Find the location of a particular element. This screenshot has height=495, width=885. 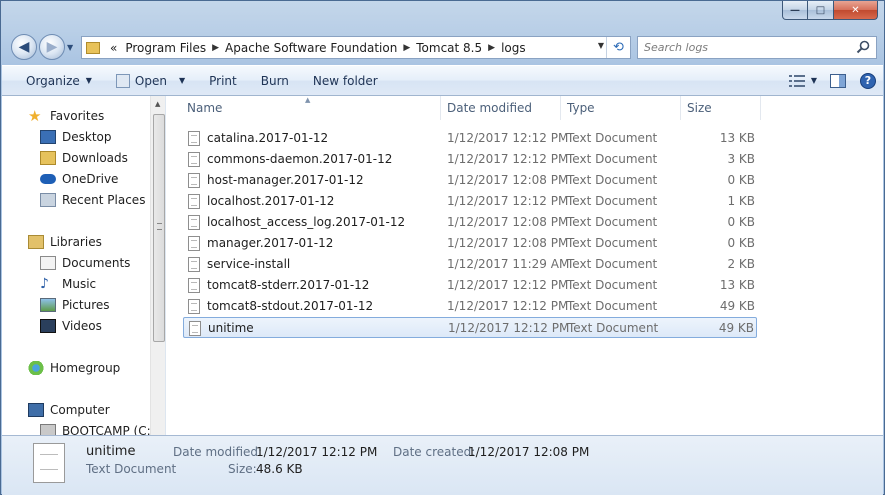

file-size: 2 KB is located at coordinates (741, 264).